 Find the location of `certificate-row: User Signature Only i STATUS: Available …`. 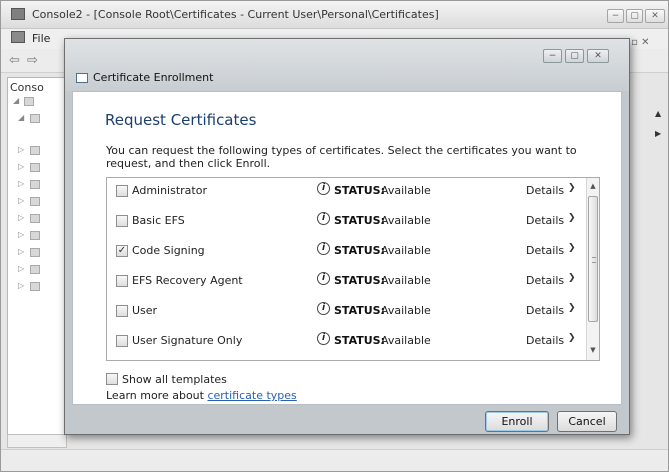

certificate-row: User Signature Only i STATUS: Available … is located at coordinates (346, 342).